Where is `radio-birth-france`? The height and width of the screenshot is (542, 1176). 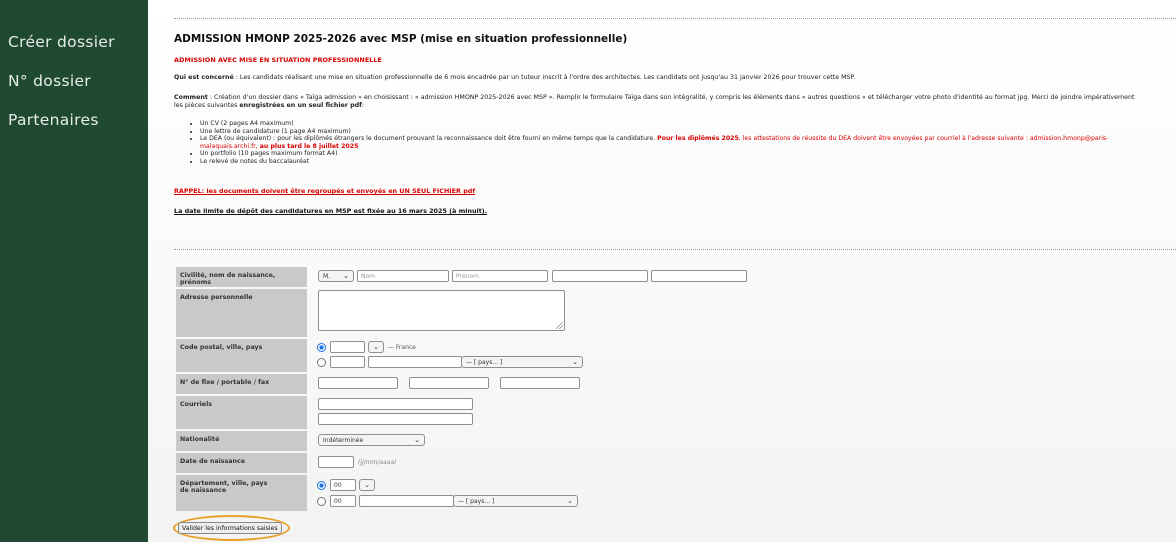 radio-birth-france is located at coordinates (321, 485).